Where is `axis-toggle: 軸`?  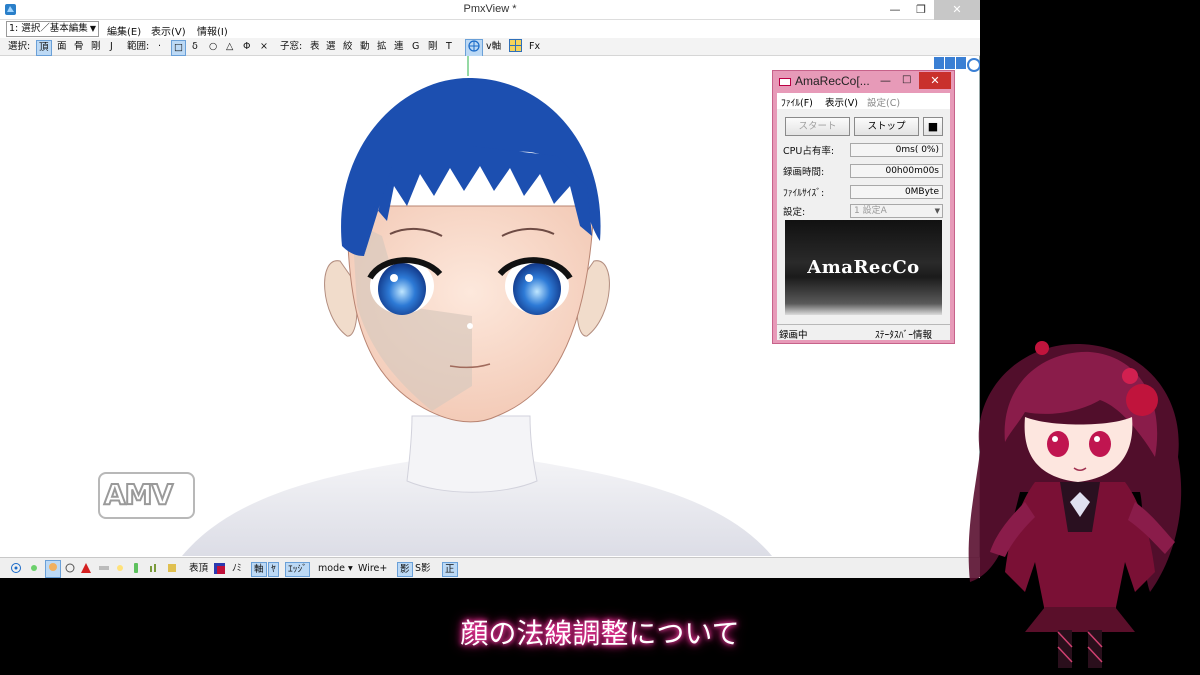 axis-toggle: 軸 is located at coordinates (259, 569).